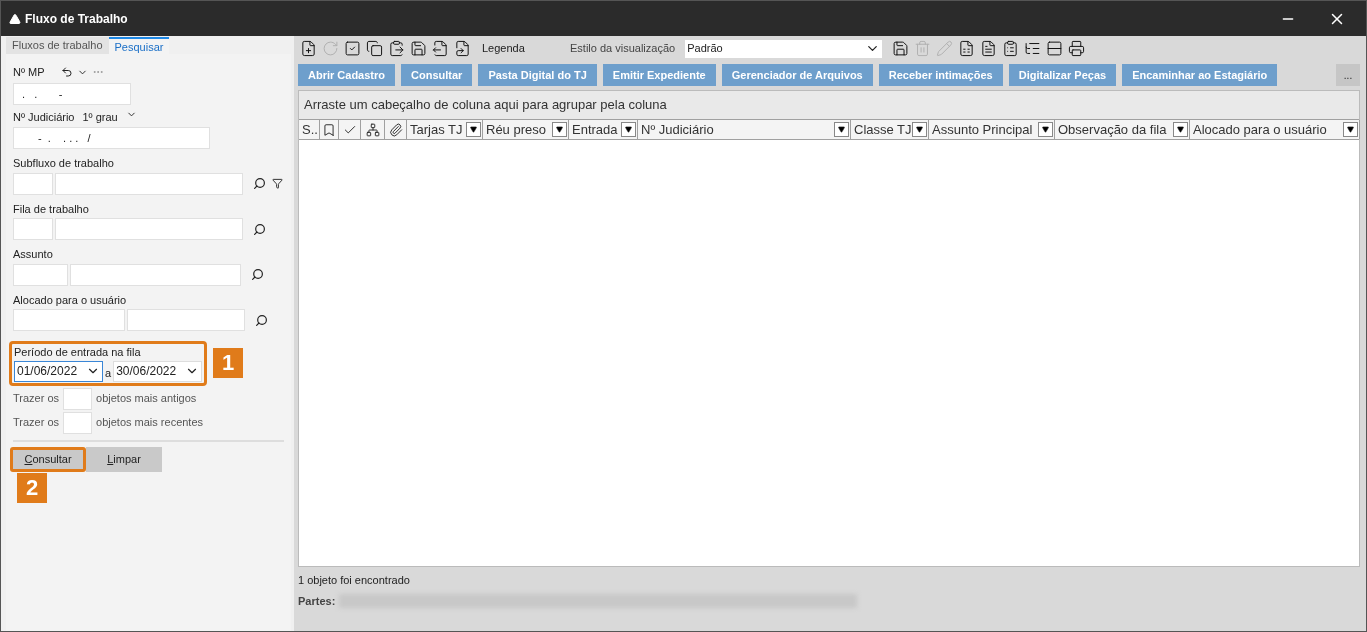 The image size is (1367, 632). I want to click on column-header: Alocado para o usuário, so click(1260, 129).